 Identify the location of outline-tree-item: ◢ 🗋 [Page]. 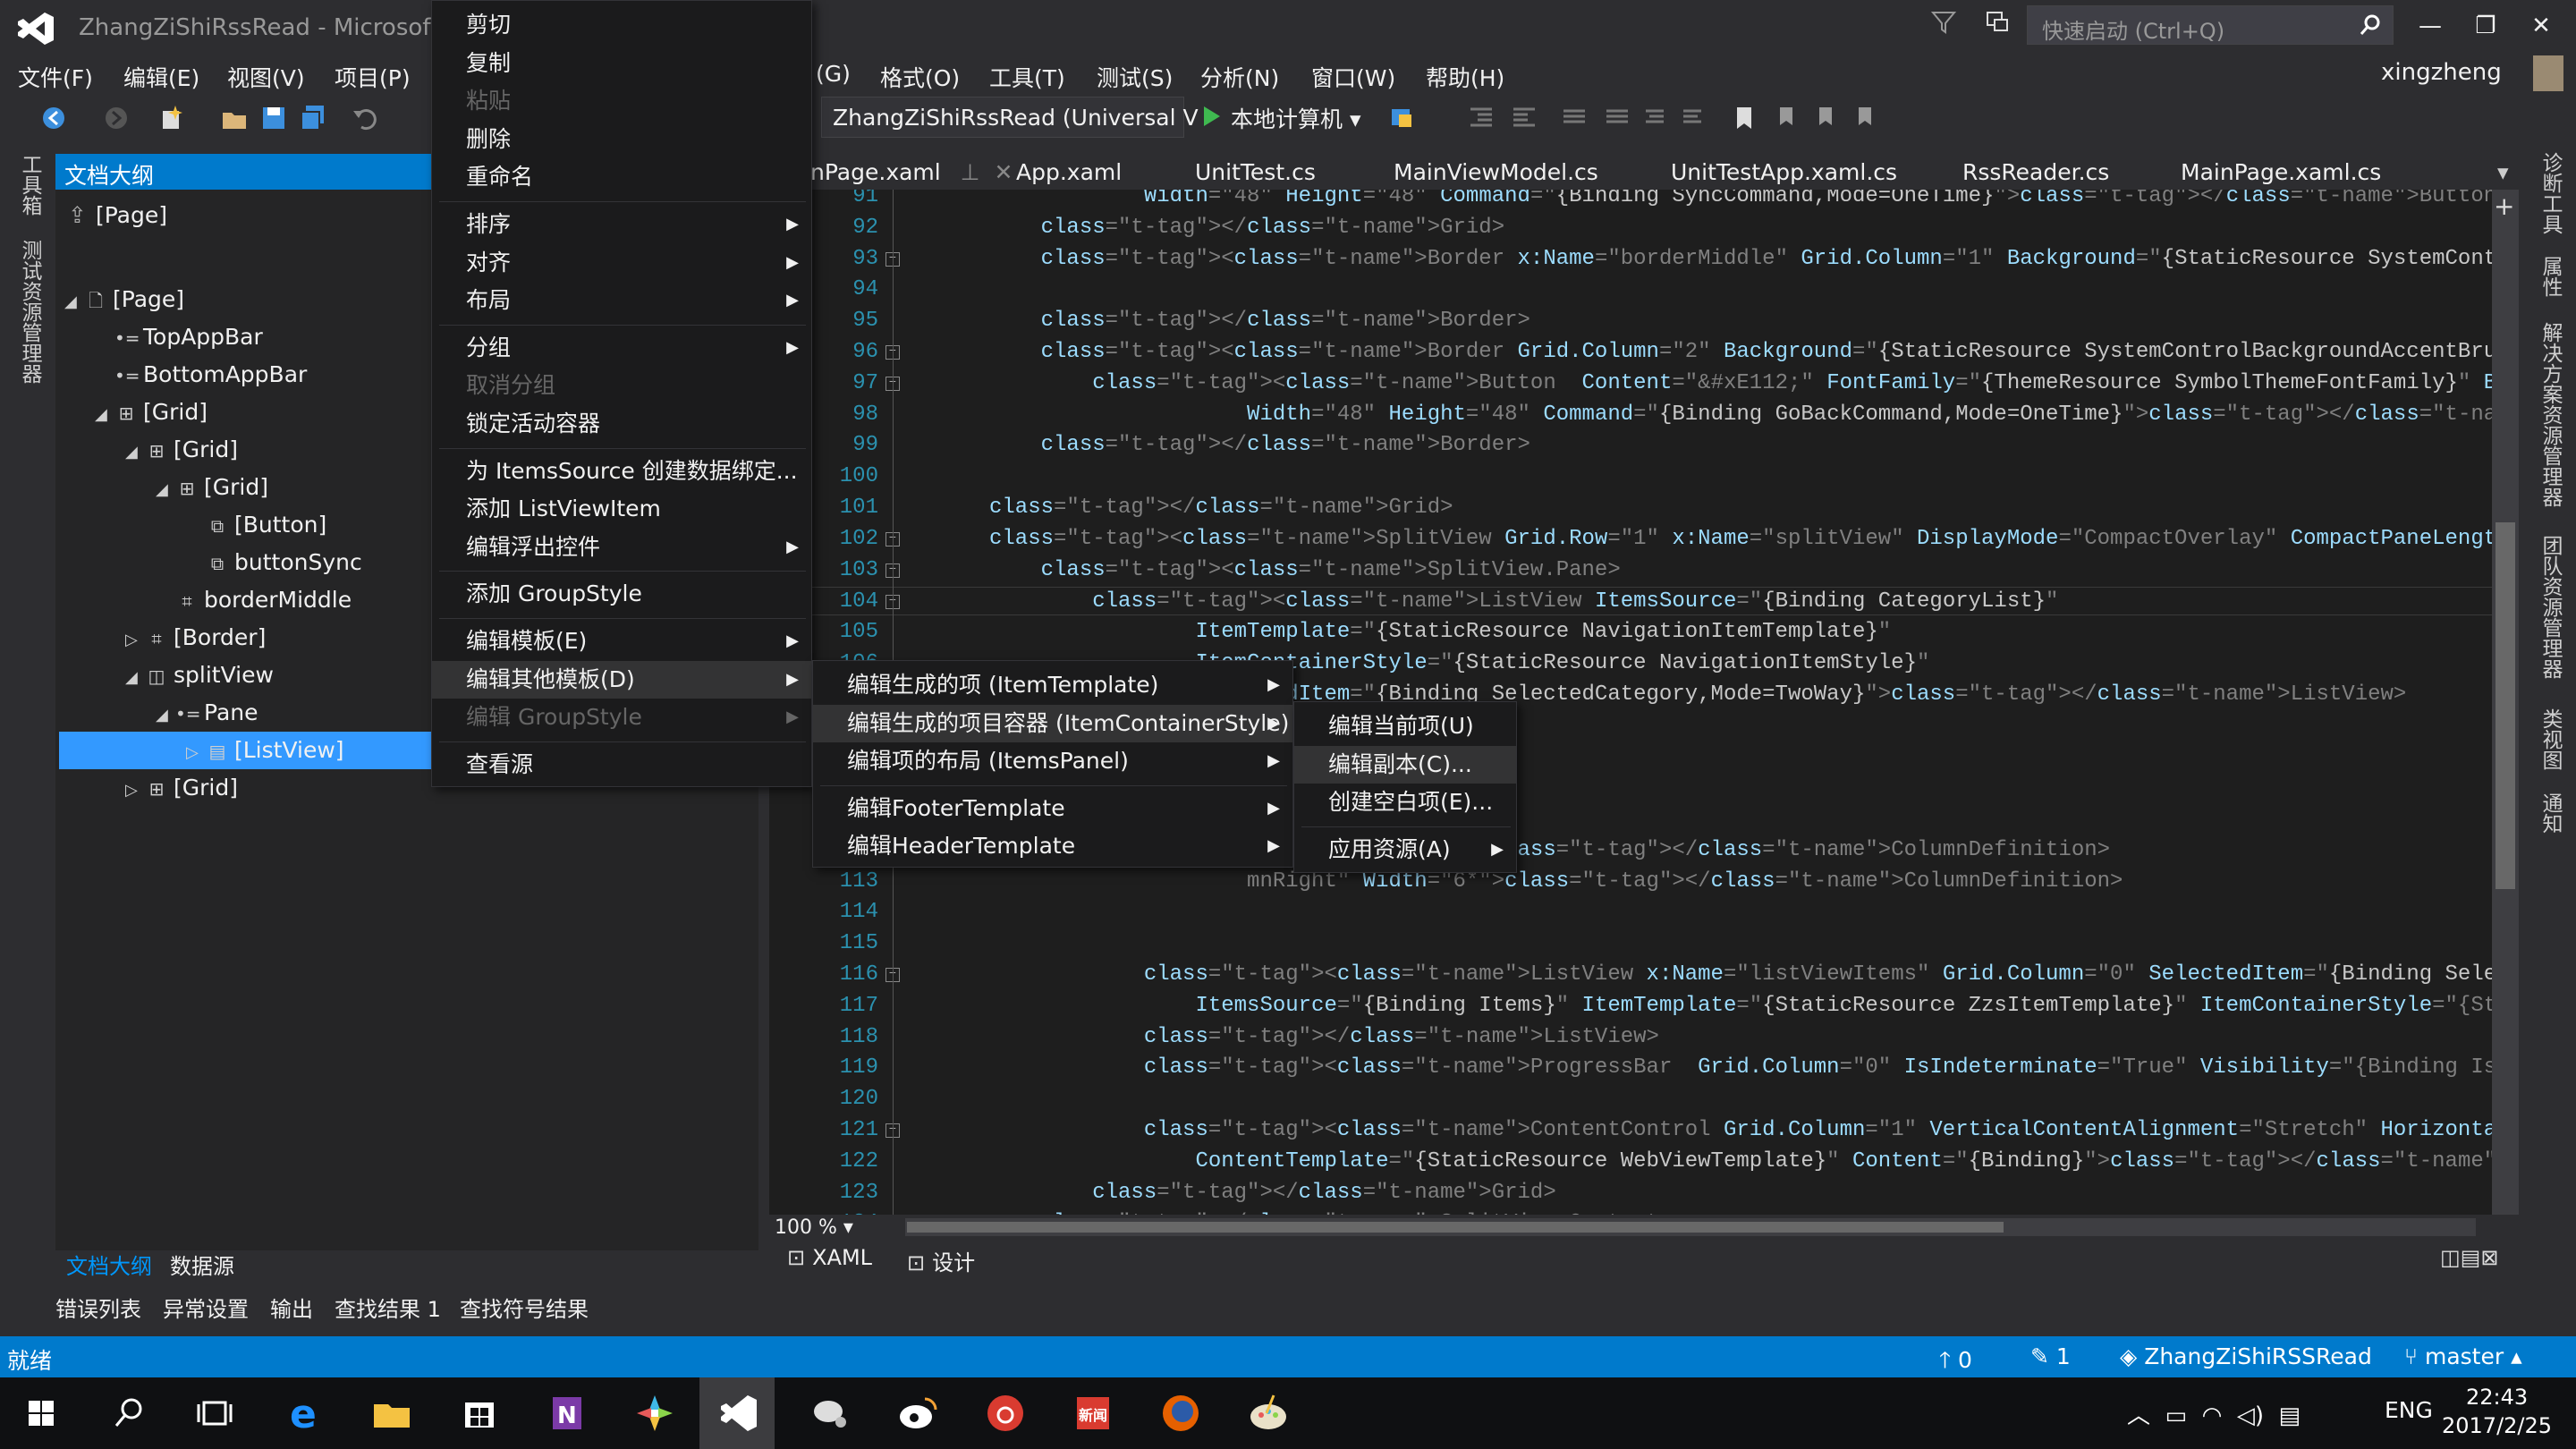
(124, 299).